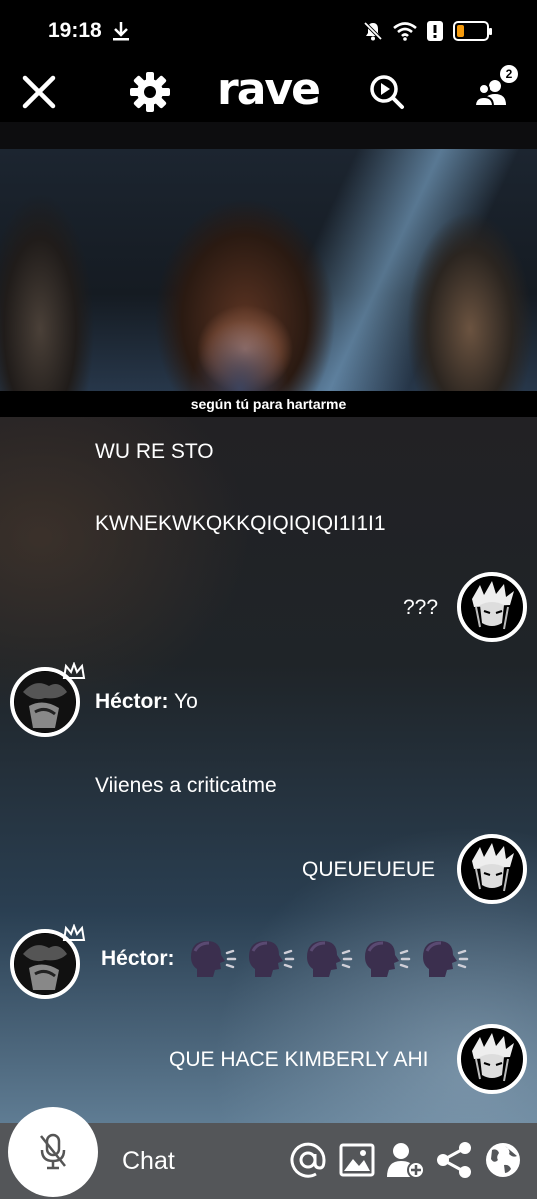 Image resolution: width=537 pixels, height=1199 pixels. I want to click on chat-message: QUEUEUEUE, so click(368, 870).